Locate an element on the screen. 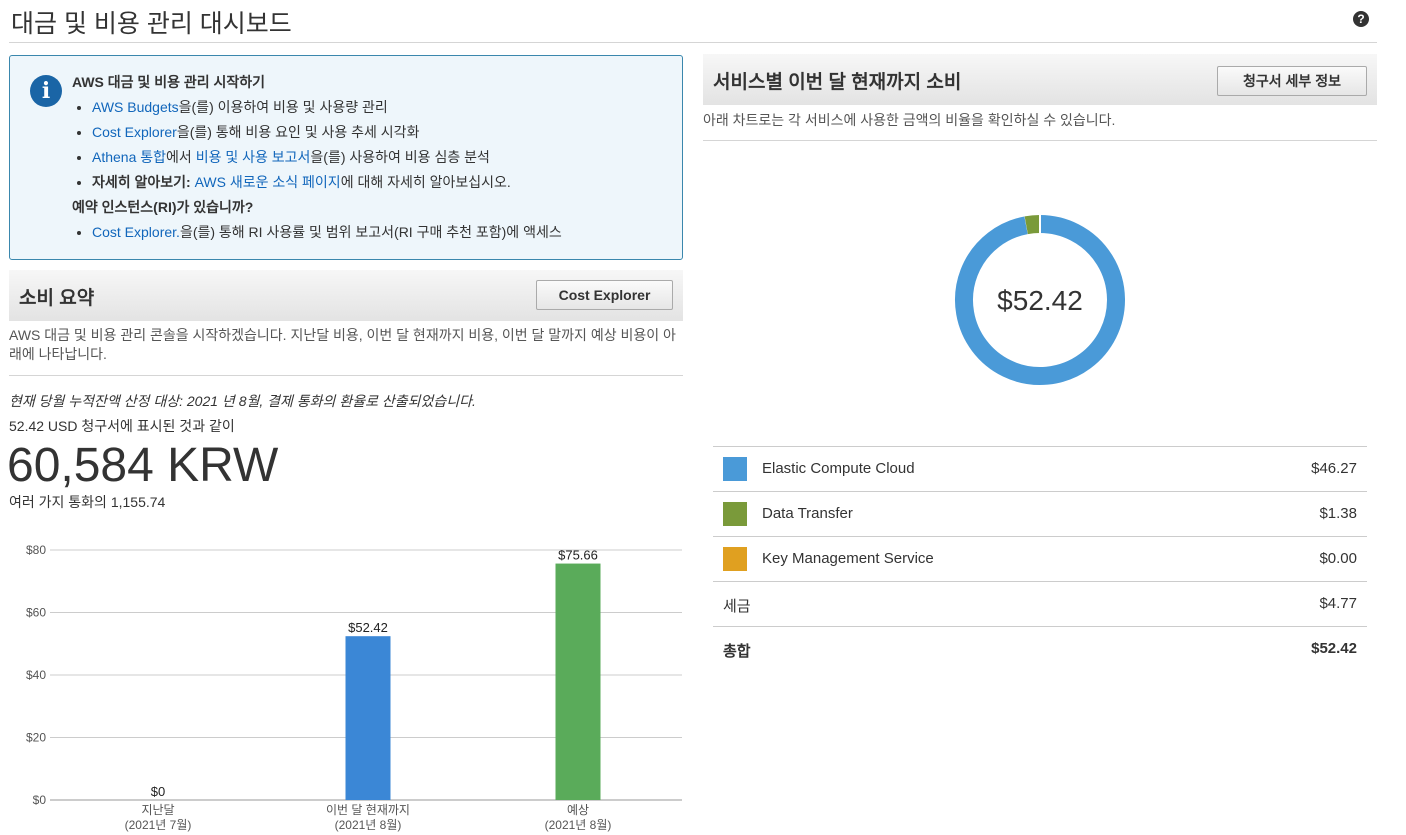  x-category-label: 지난달 is located at coordinates (157, 810).